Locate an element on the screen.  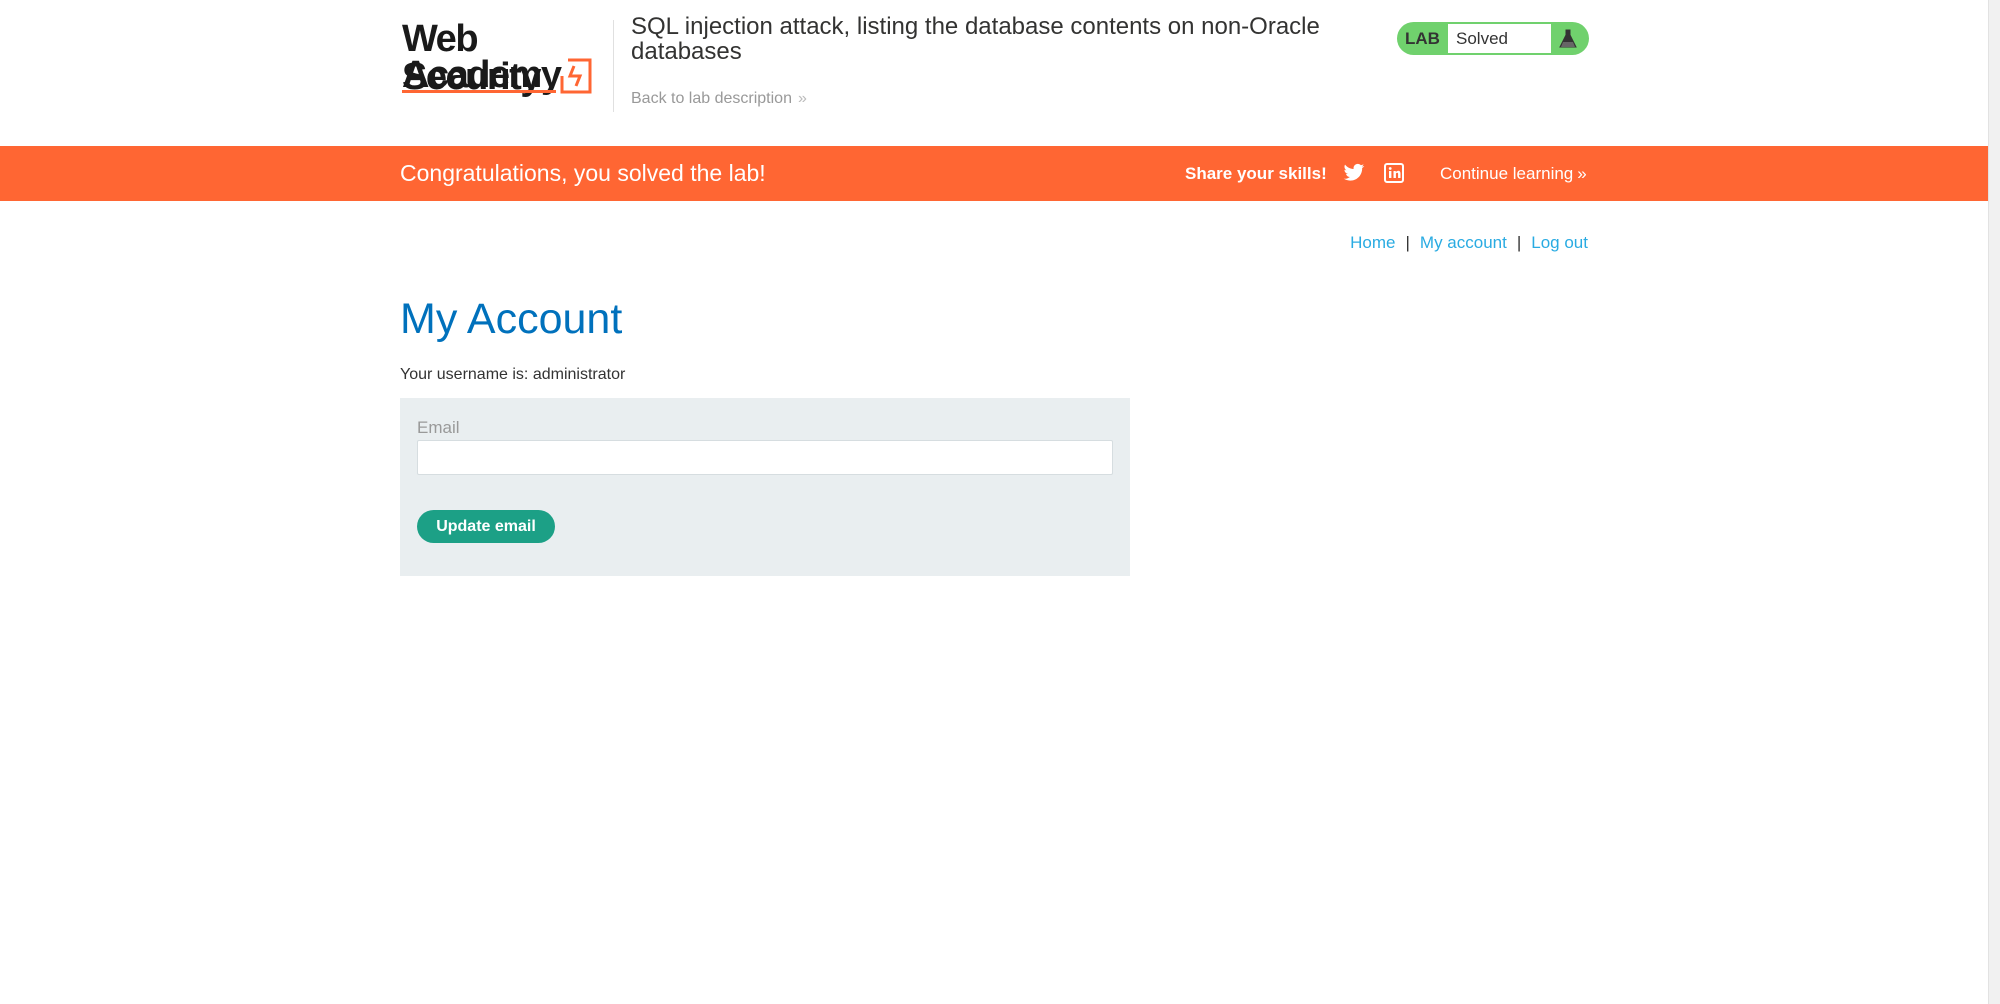
back-to-lab-description-link: Back to lab description » is located at coordinates (719, 99).